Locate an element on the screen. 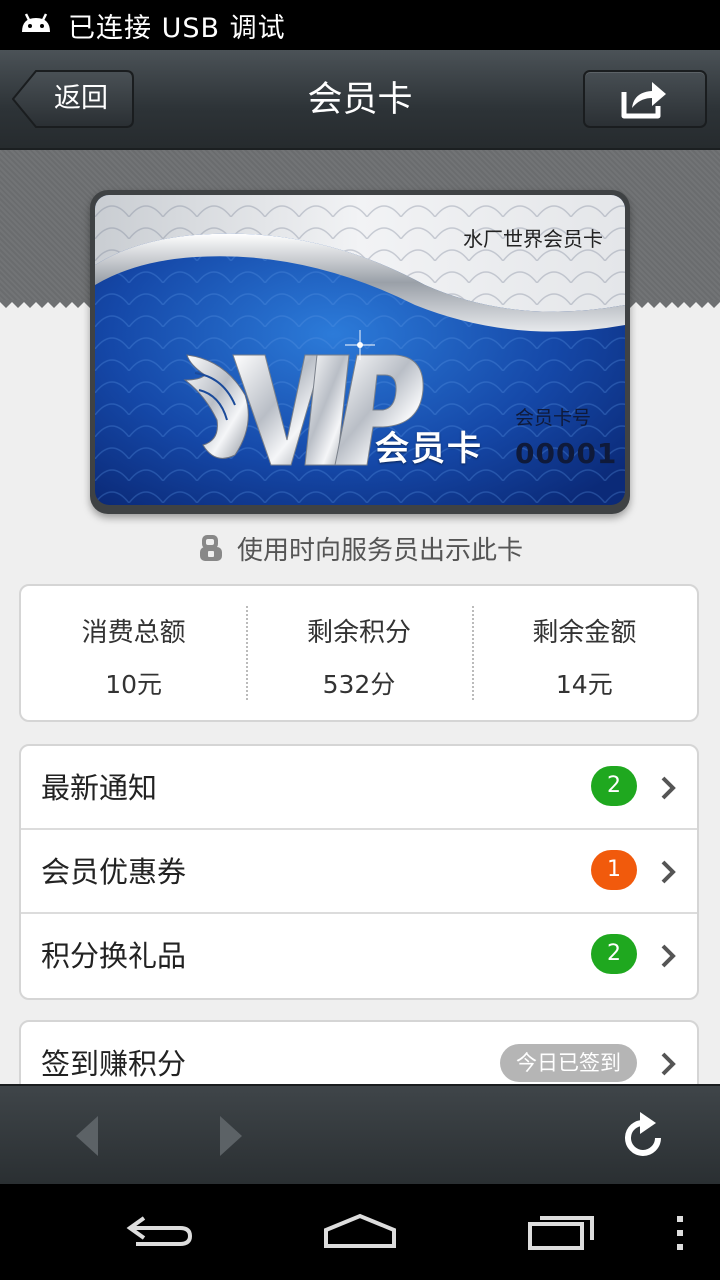 The image size is (720, 1280). menu-item-label: 最新通知 is located at coordinates (99, 788).